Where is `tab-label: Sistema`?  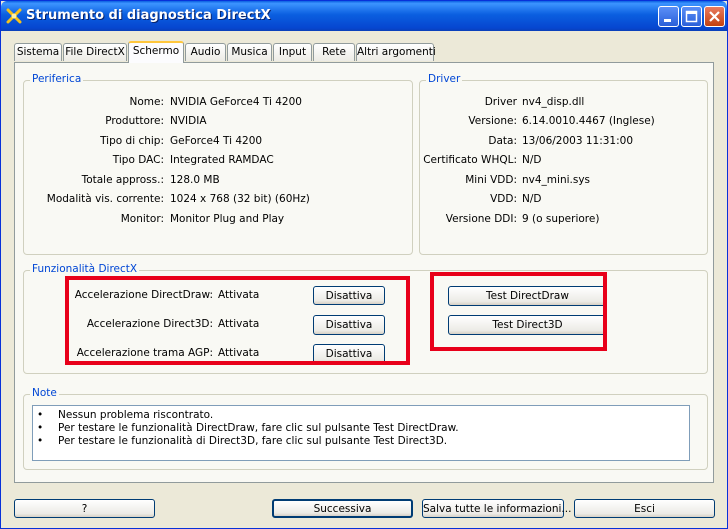
tab-label: Sistema is located at coordinates (38, 52).